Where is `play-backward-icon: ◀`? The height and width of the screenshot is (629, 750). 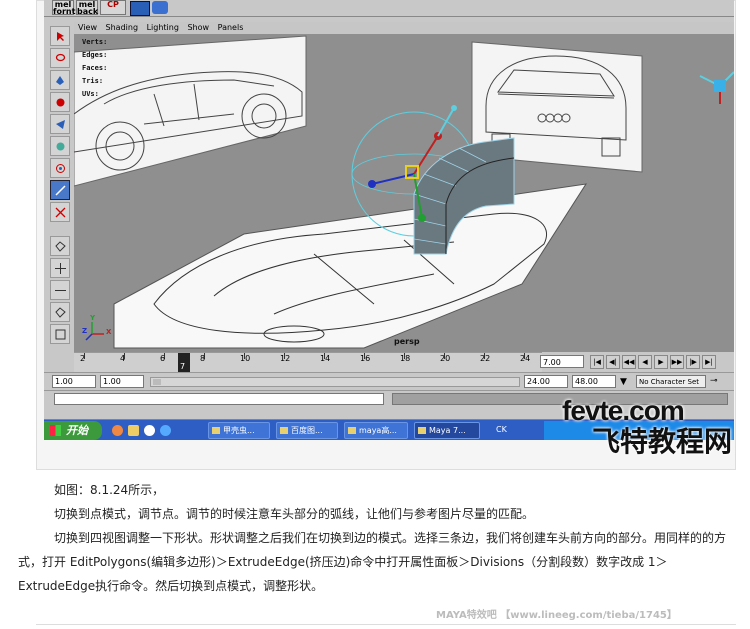 play-backward-icon: ◀ is located at coordinates (645, 362).